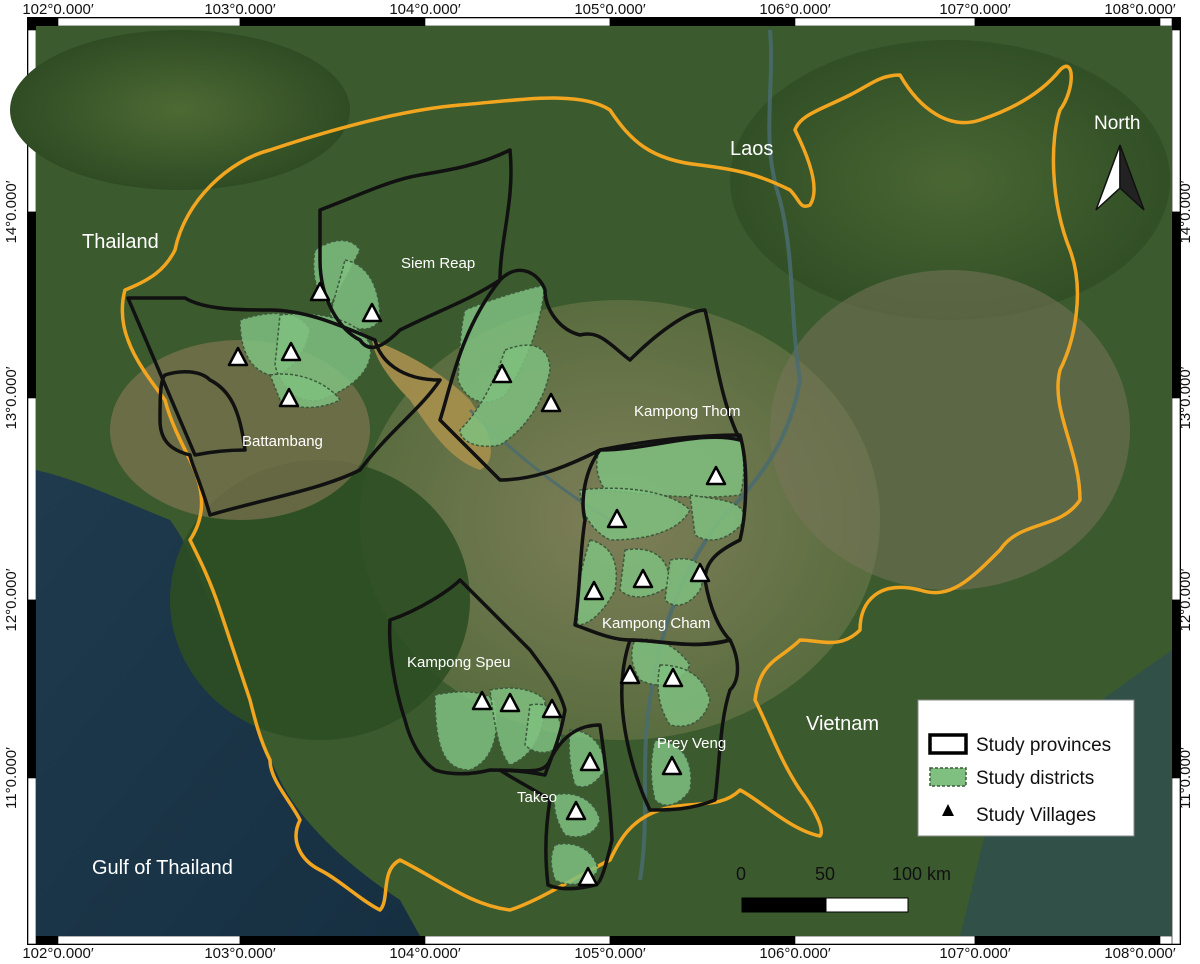 This screenshot has width=1200, height=964. Describe the element at coordinates (795, 9) in the screenshot. I see `top-longitude-tick-4: 106°0.000′` at that location.